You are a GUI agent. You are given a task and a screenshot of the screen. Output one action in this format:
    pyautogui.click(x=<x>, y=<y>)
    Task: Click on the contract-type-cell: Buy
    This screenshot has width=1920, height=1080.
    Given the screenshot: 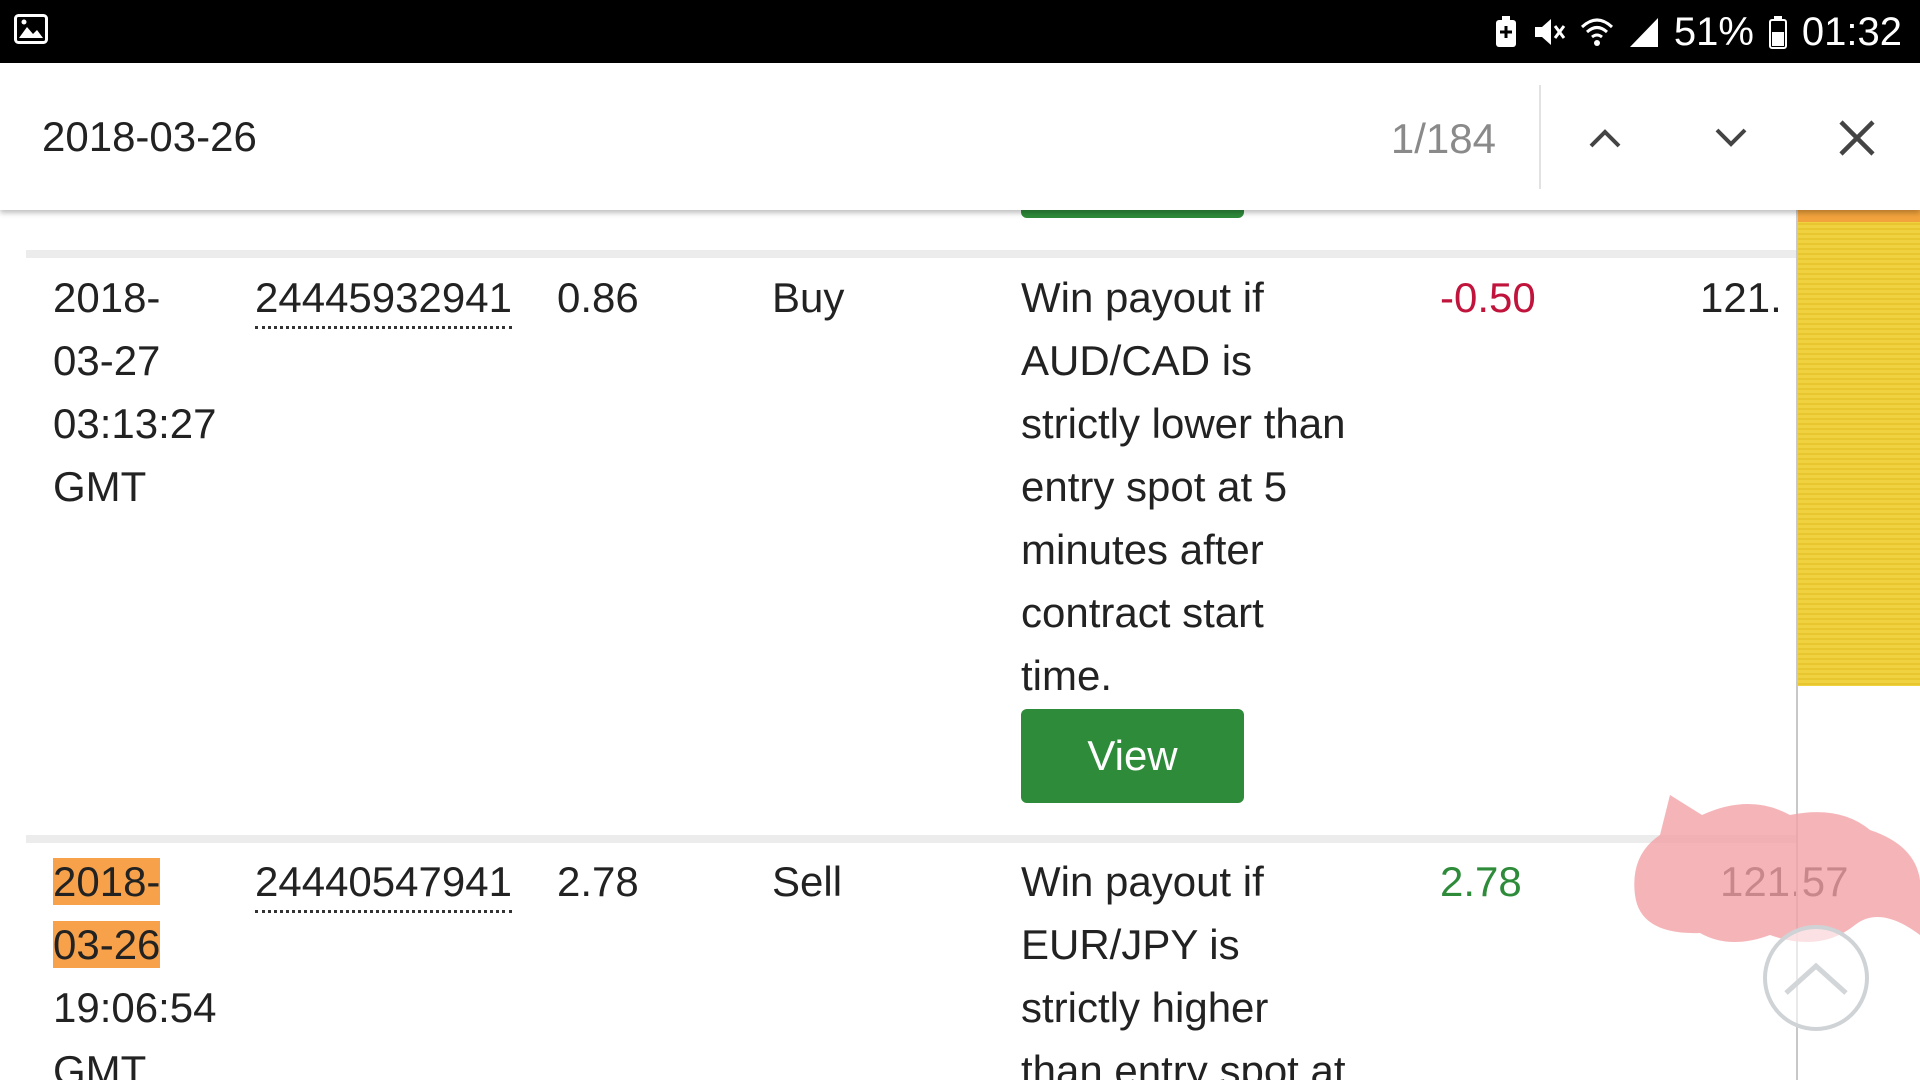 What is the action you would take?
    pyautogui.click(x=808, y=297)
    